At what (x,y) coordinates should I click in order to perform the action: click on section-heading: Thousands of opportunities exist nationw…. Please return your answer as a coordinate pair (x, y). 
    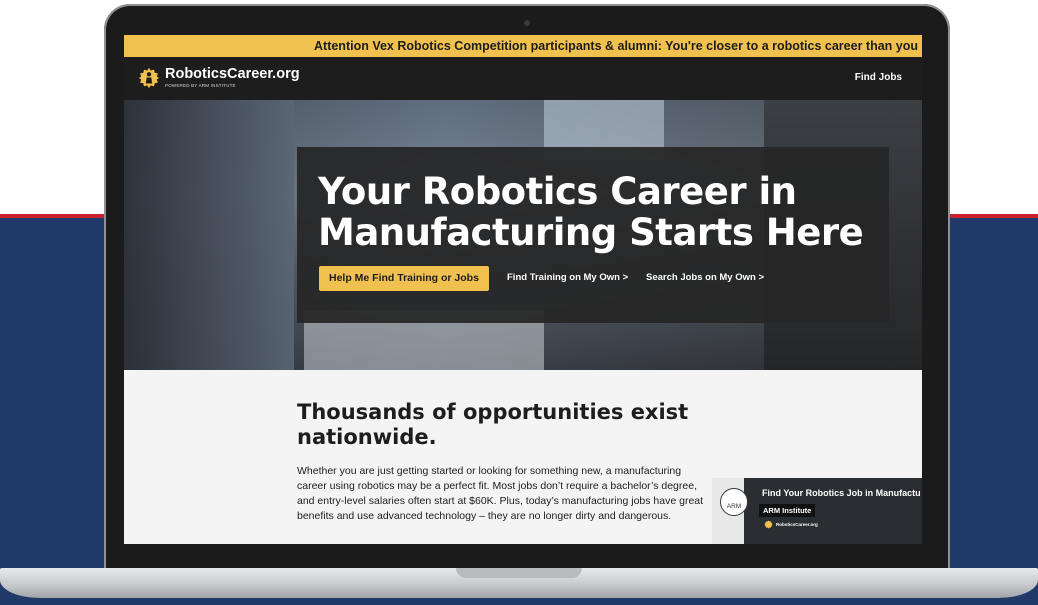
    Looking at the image, I should click on (493, 424).